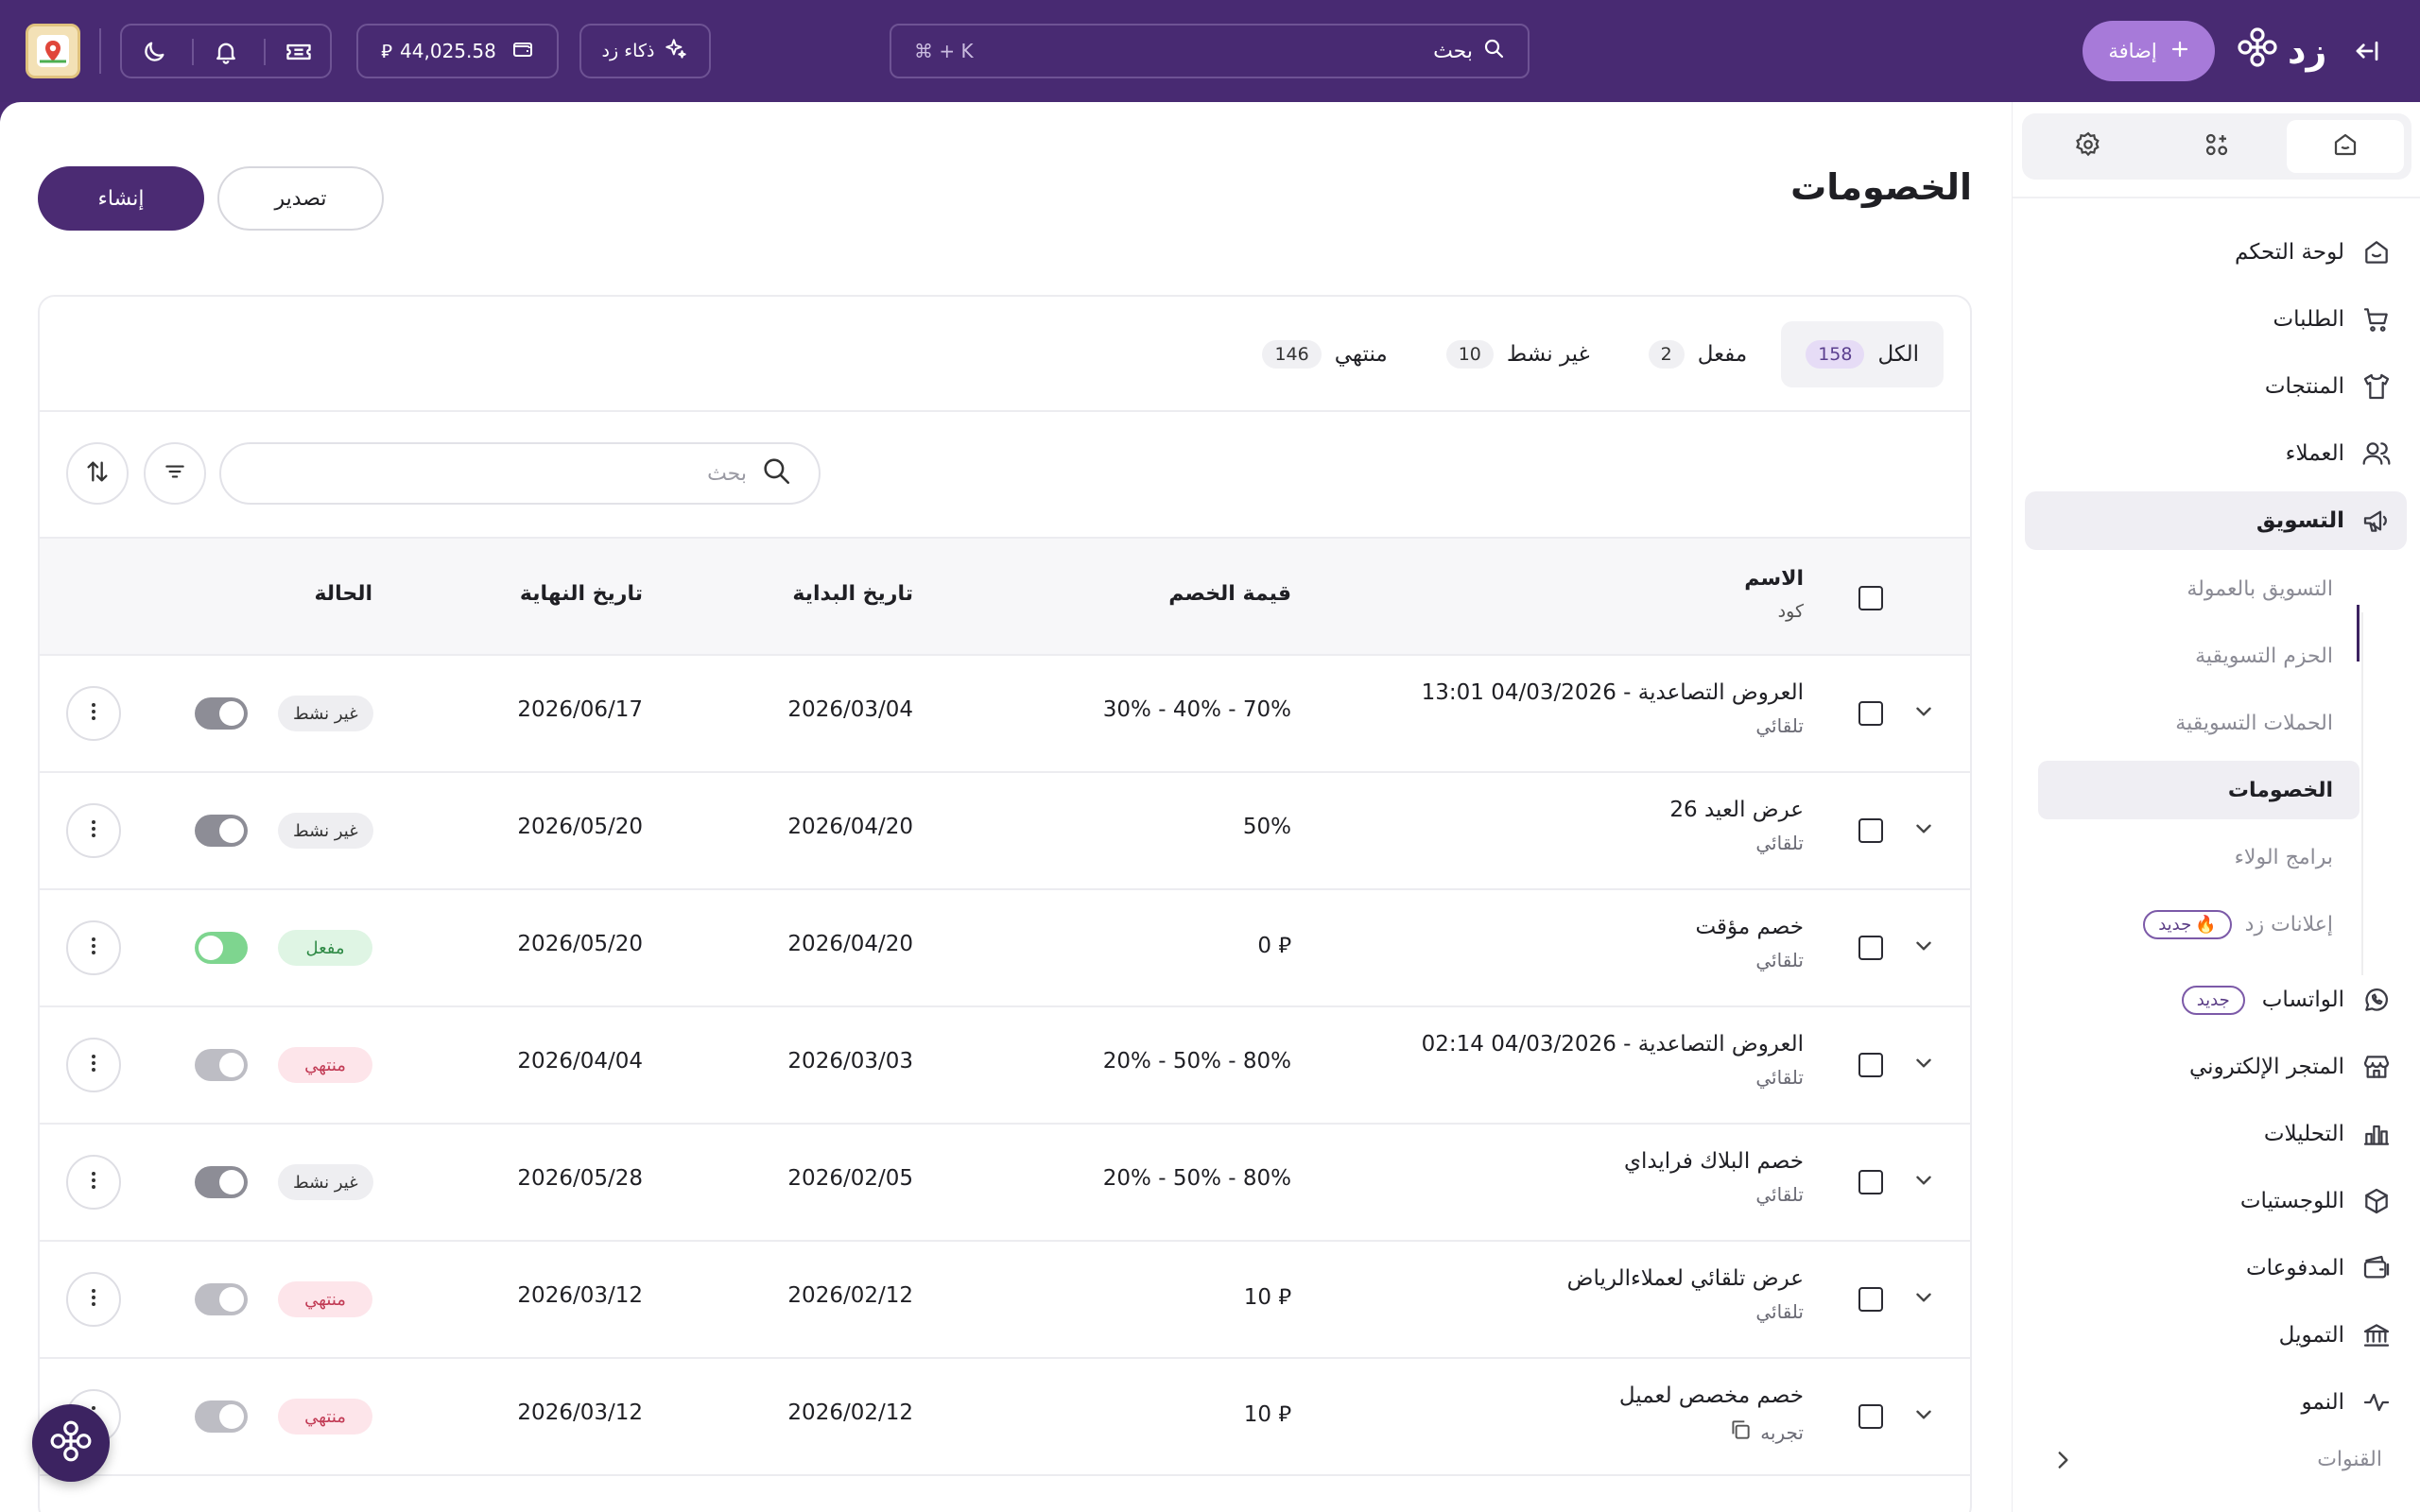  What do you see at coordinates (300, 198) in the screenshot?
I see `export-button: تصدير` at bounding box center [300, 198].